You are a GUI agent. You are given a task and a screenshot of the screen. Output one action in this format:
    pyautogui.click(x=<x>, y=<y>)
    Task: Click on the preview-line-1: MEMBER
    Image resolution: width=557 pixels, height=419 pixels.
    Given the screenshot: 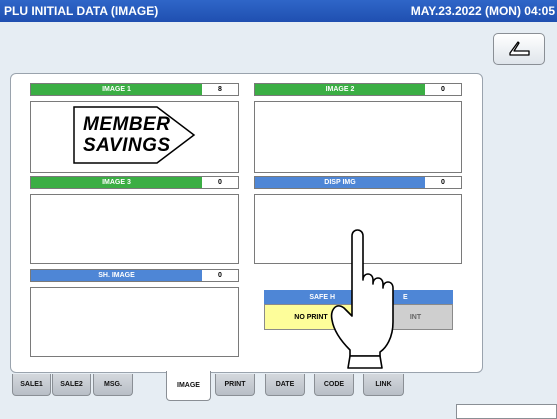 What is the action you would take?
    pyautogui.click(x=127, y=124)
    